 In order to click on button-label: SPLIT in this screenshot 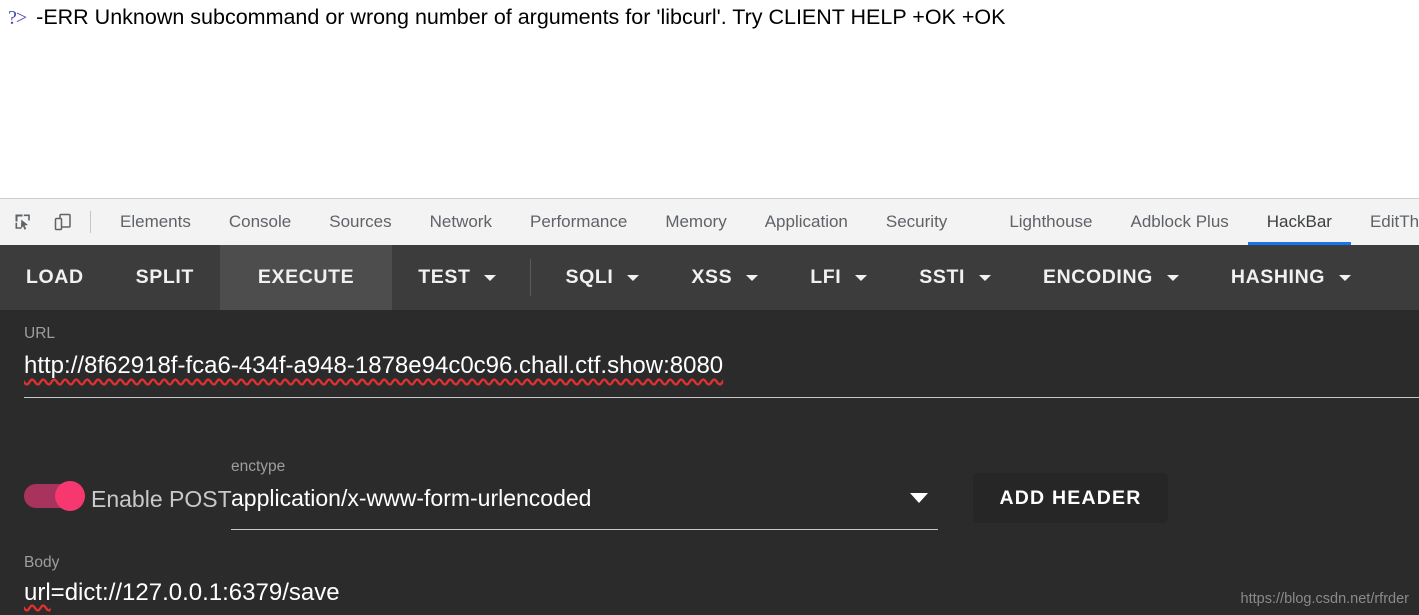, I will do `click(164, 277)`.